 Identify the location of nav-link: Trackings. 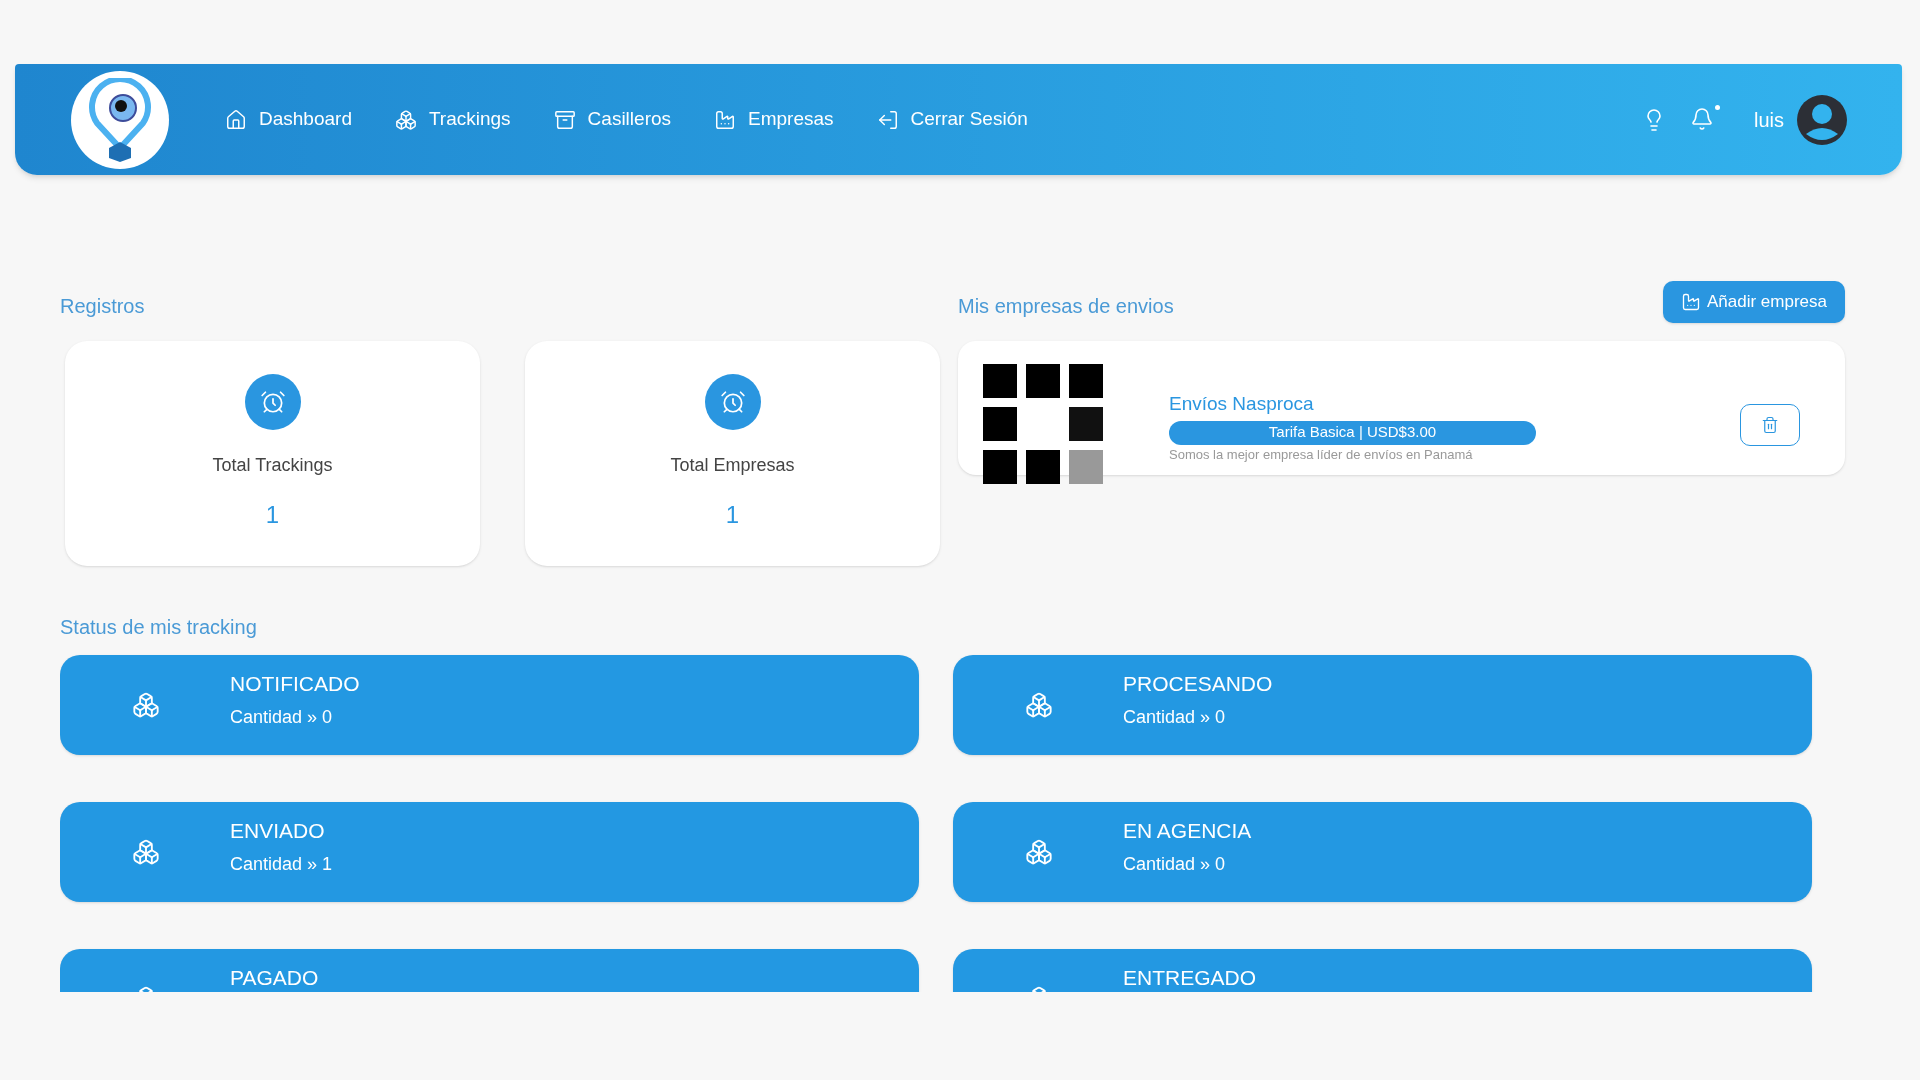
(452, 119).